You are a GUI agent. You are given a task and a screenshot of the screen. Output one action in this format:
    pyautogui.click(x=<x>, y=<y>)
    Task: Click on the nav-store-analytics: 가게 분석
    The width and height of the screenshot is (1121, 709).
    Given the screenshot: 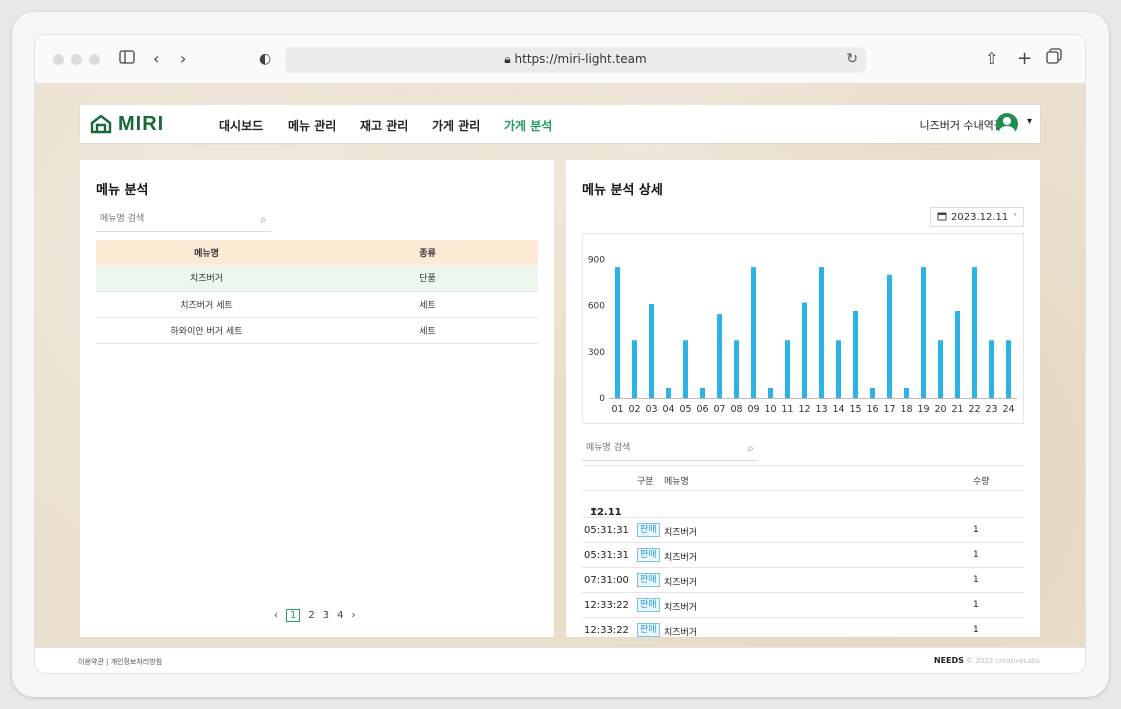 What is the action you would take?
    pyautogui.click(x=528, y=125)
    